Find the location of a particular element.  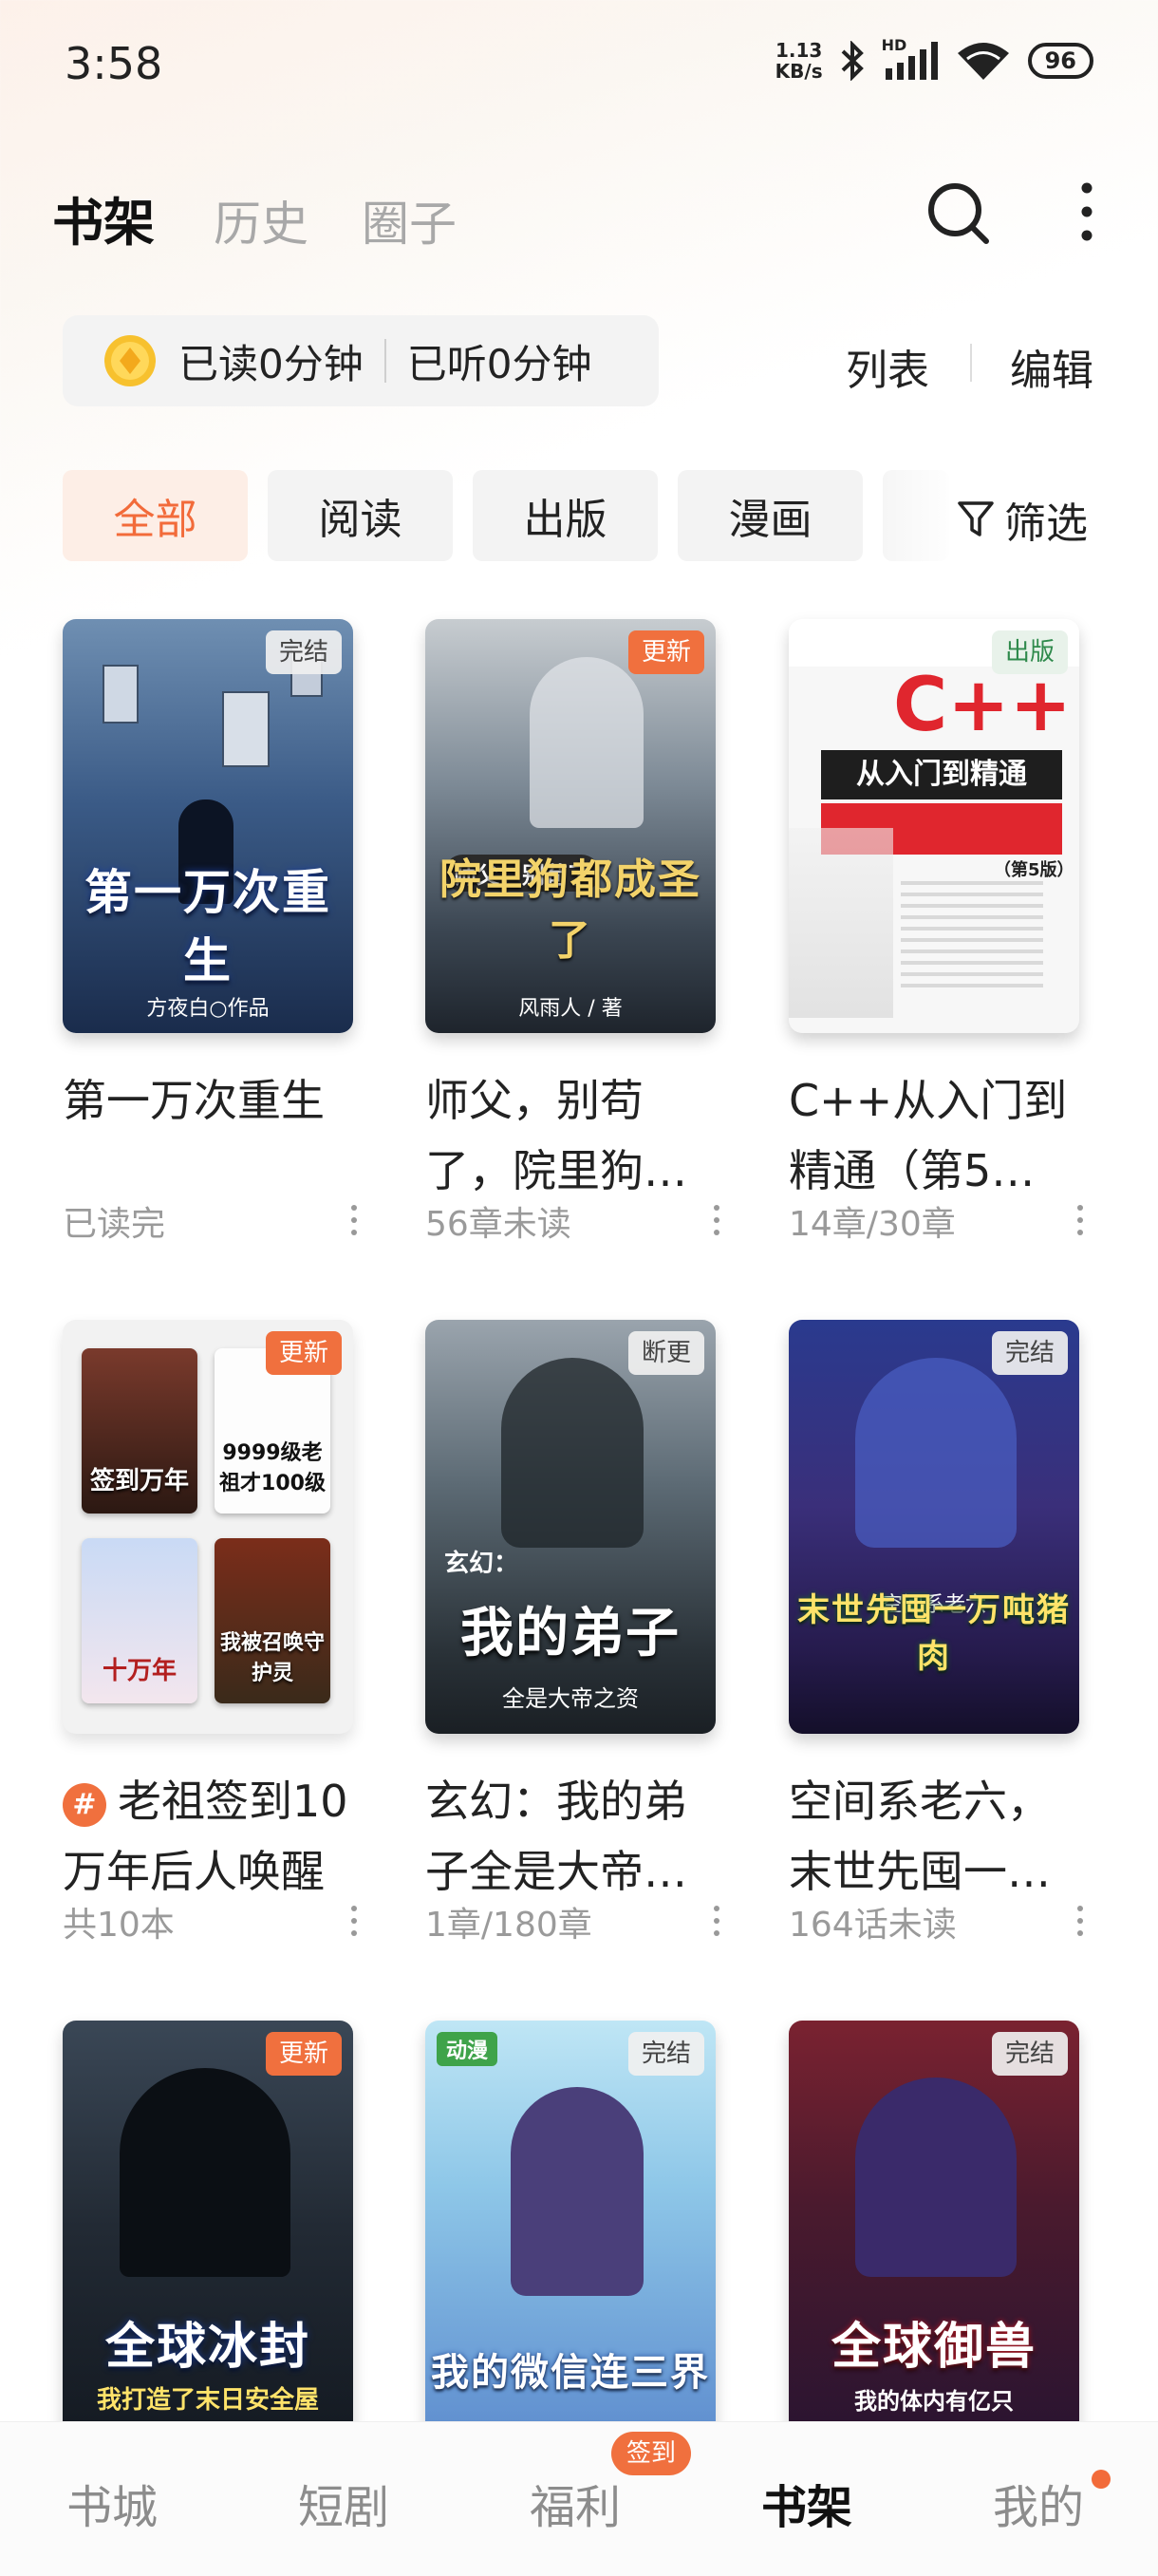

book-cover: 全球冰封 我打造了末日安全屋 更新 is located at coordinates (208, 2228).